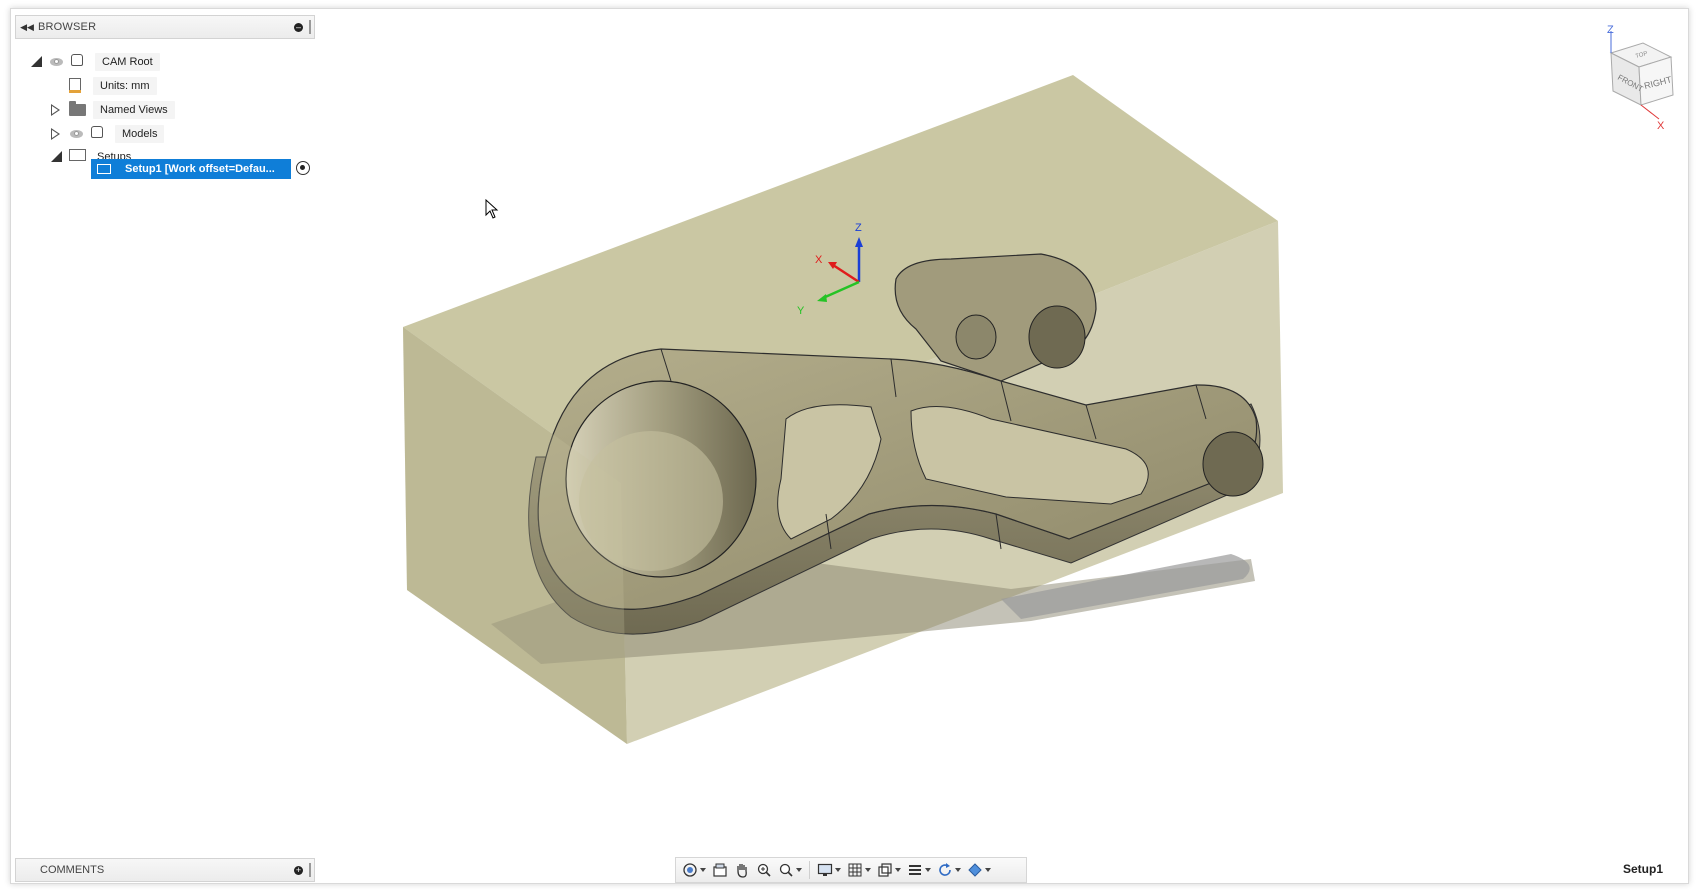 The height and width of the screenshot is (890, 1697). What do you see at coordinates (78, 157) in the screenshot?
I see `folder-open-icon` at bounding box center [78, 157].